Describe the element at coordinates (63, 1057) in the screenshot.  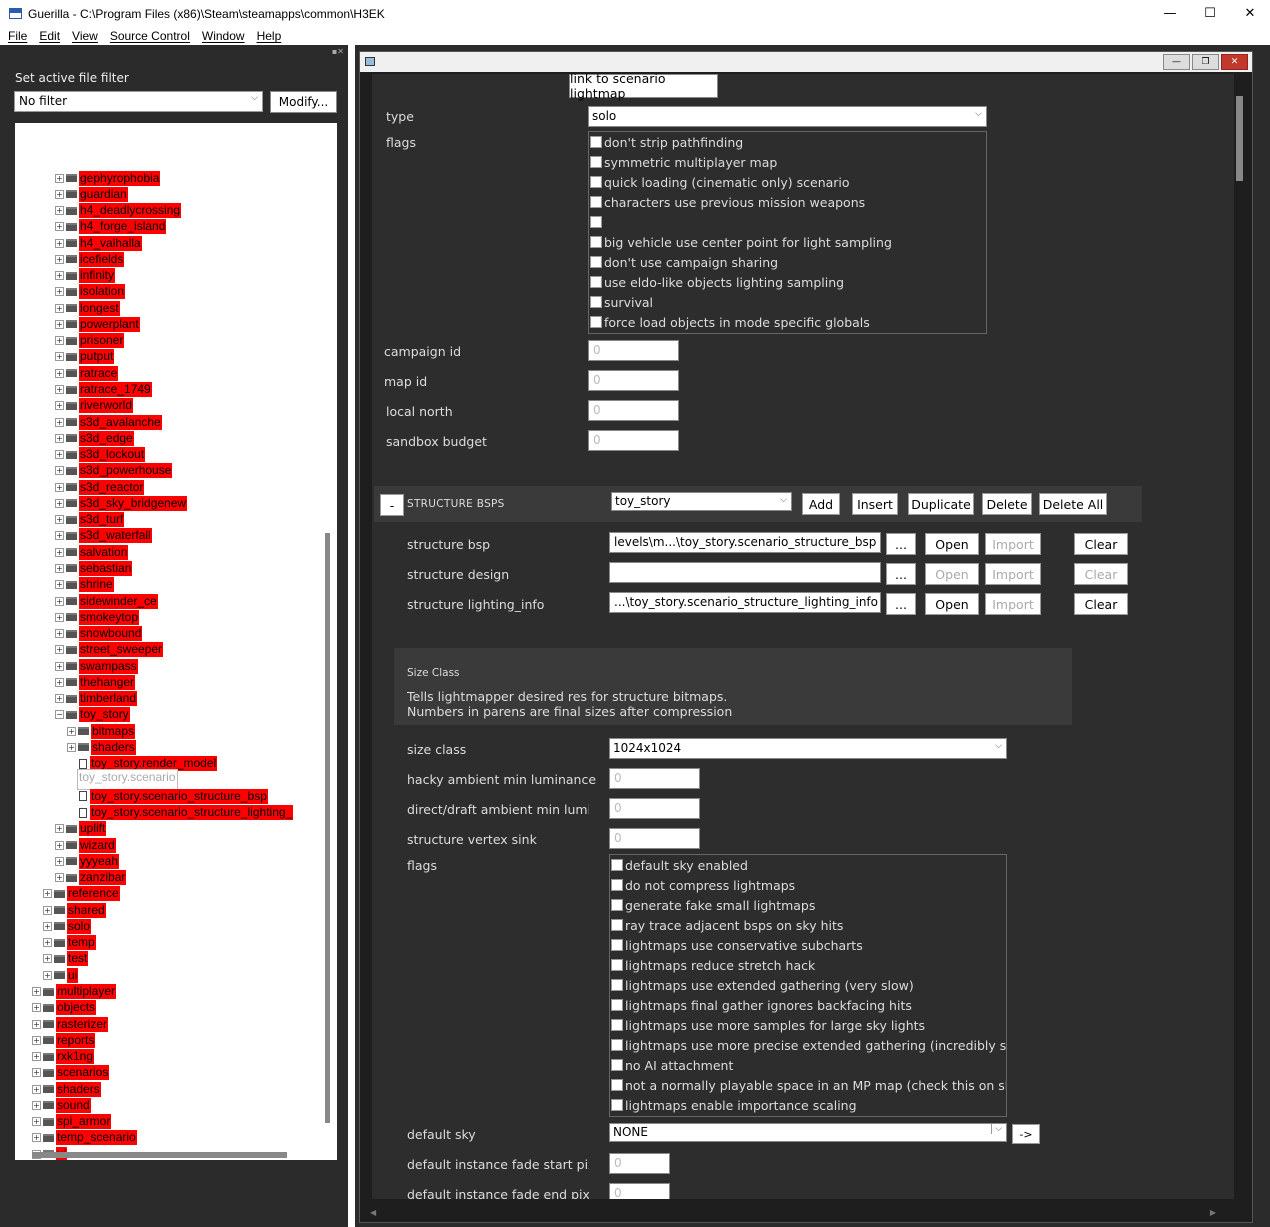
I see `tree-item: + rxk1ng` at that location.